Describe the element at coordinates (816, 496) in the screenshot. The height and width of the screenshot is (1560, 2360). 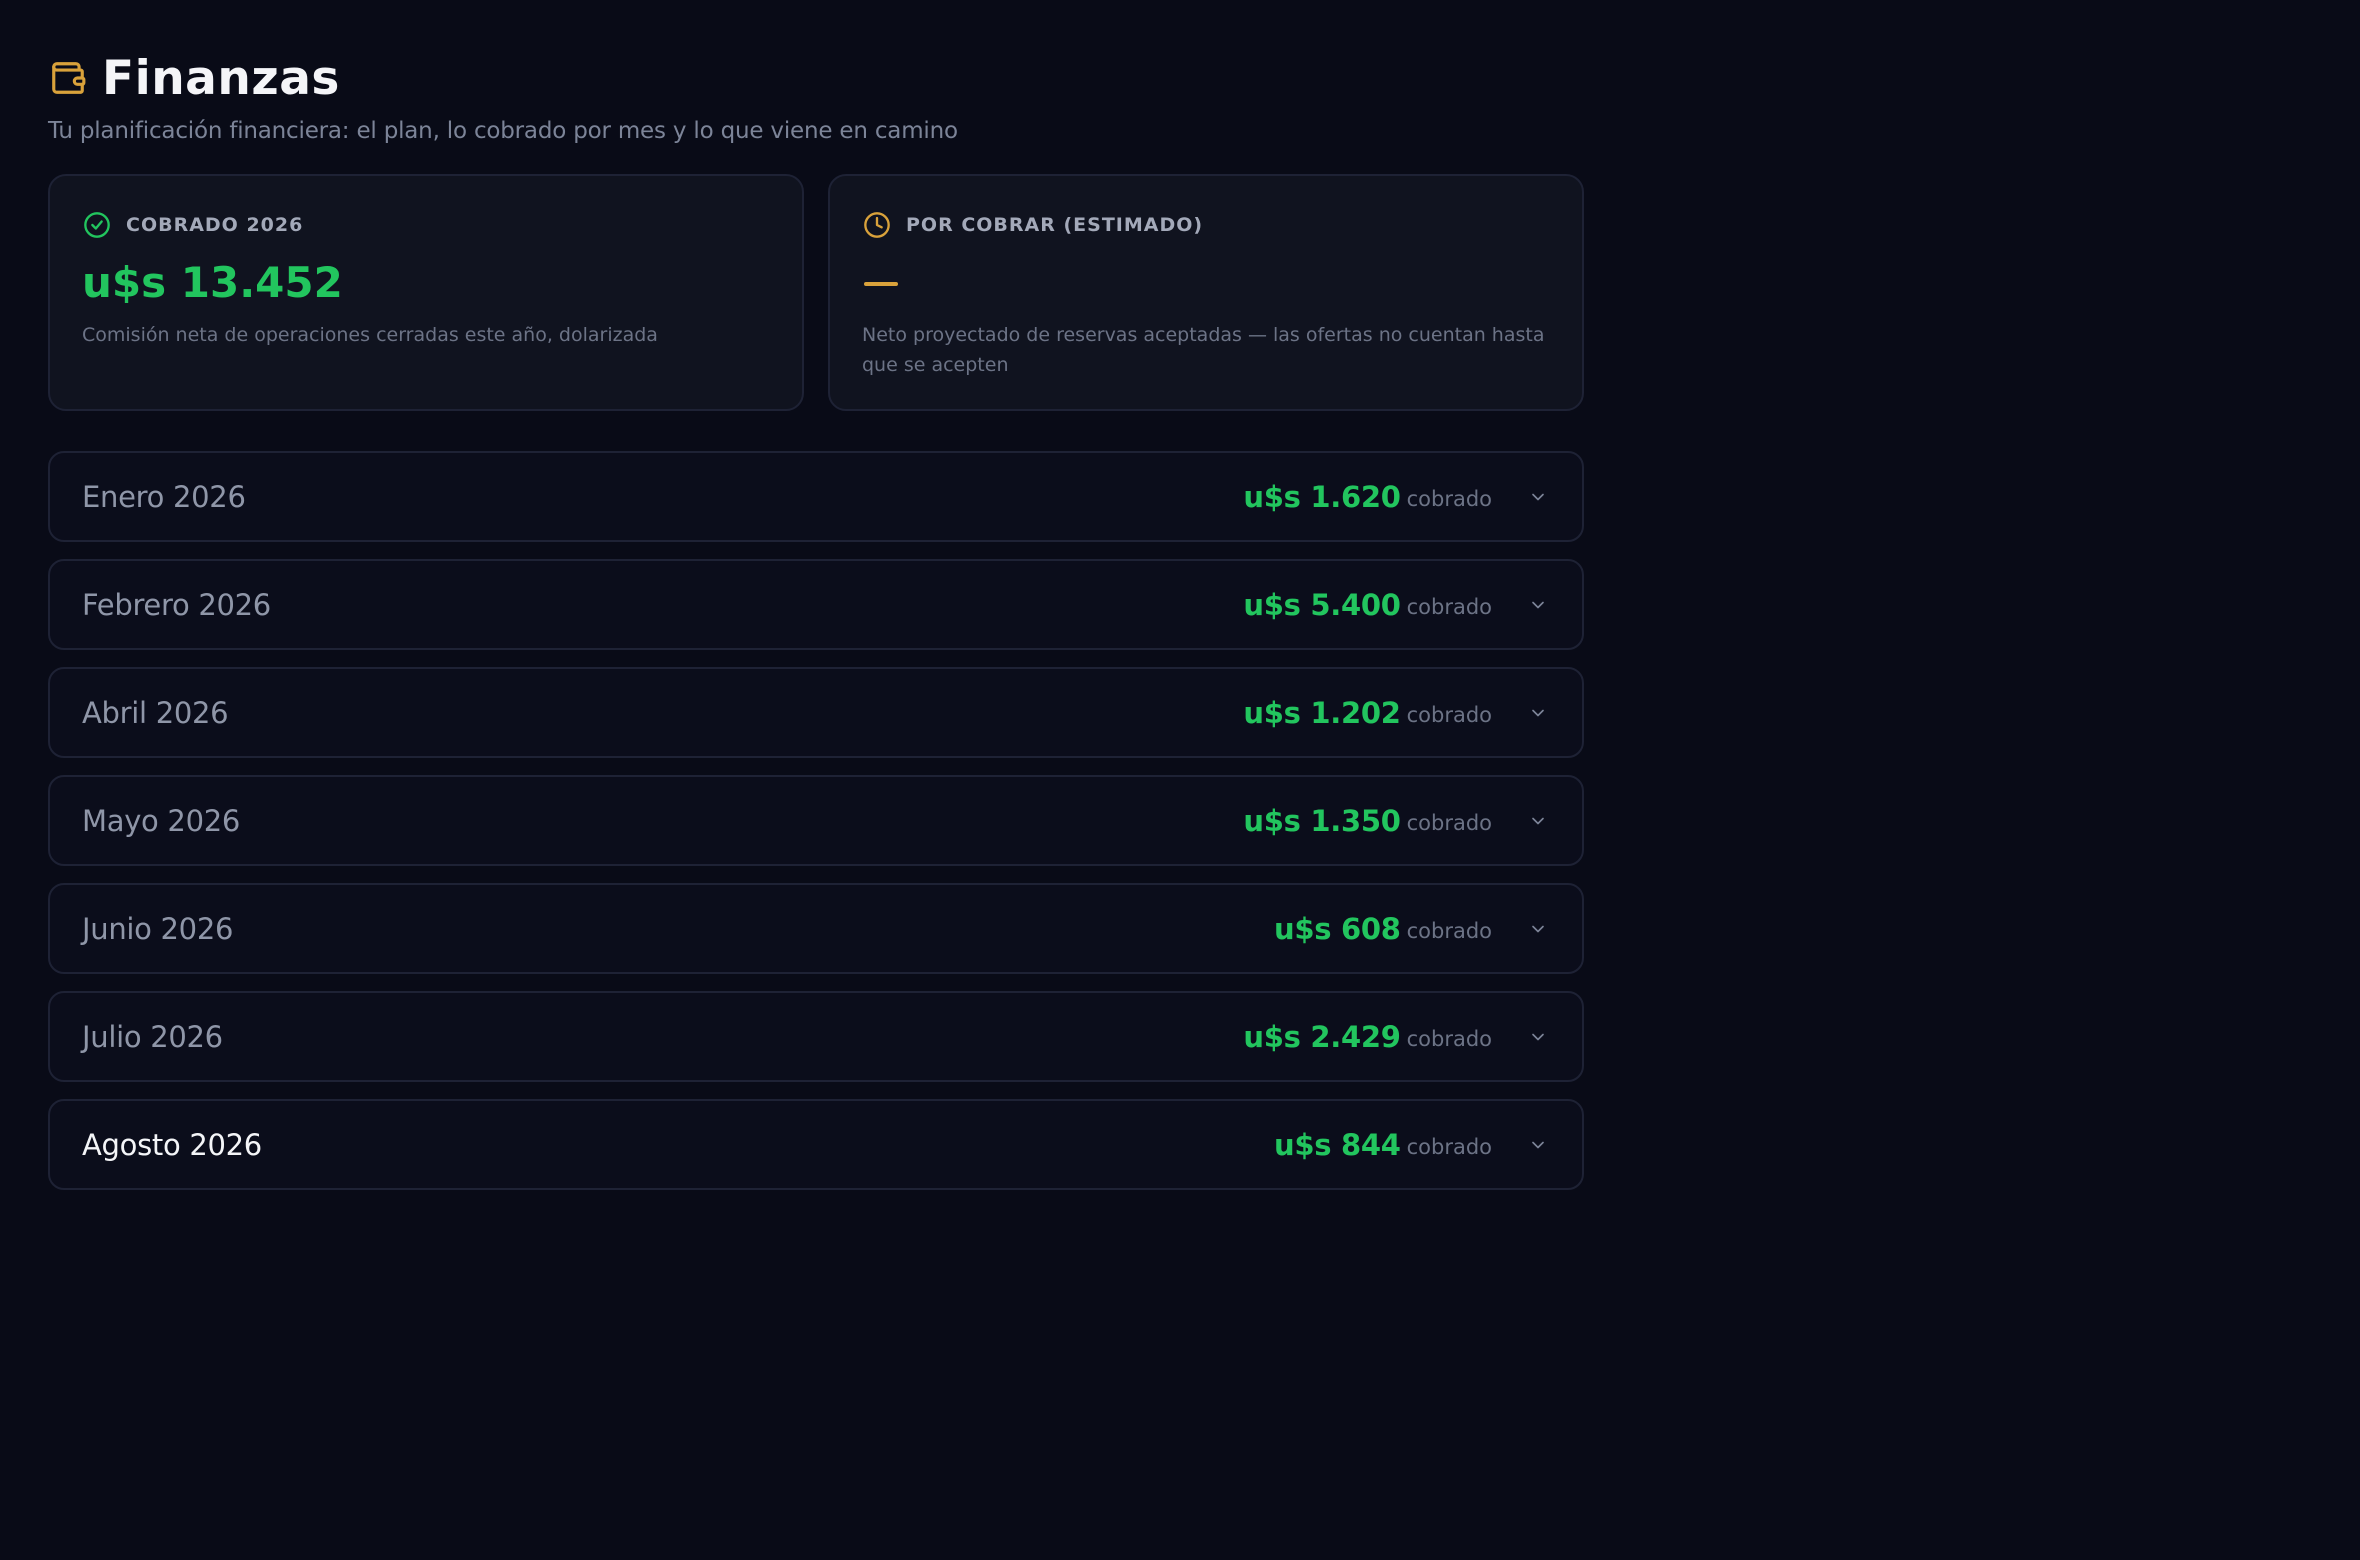
I see `month-row-enero: Enero 2026 u$s 1.620 cobrado` at that location.